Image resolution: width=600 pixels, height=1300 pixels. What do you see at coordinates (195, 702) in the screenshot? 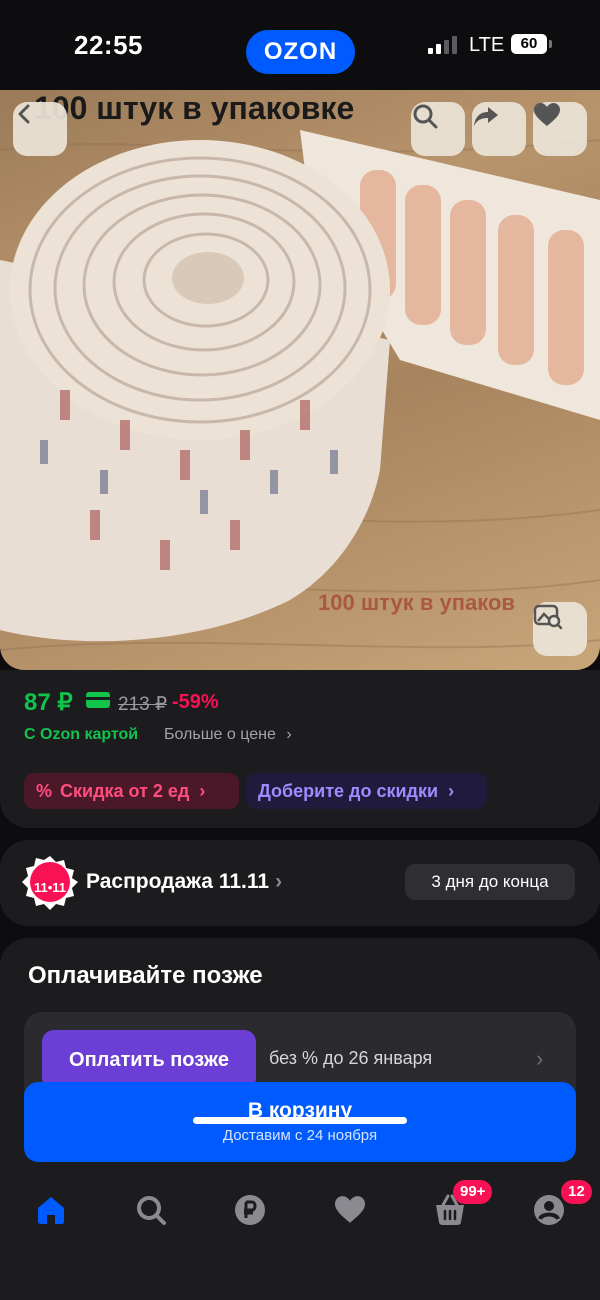
I see `price-discount: -59%` at bounding box center [195, 702].